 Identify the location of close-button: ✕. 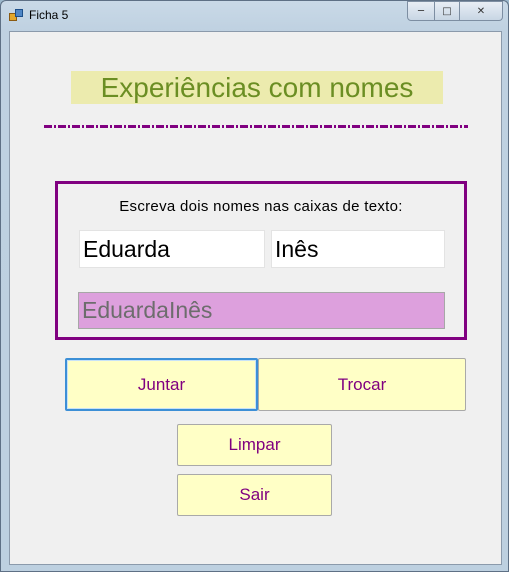
(481, 11).